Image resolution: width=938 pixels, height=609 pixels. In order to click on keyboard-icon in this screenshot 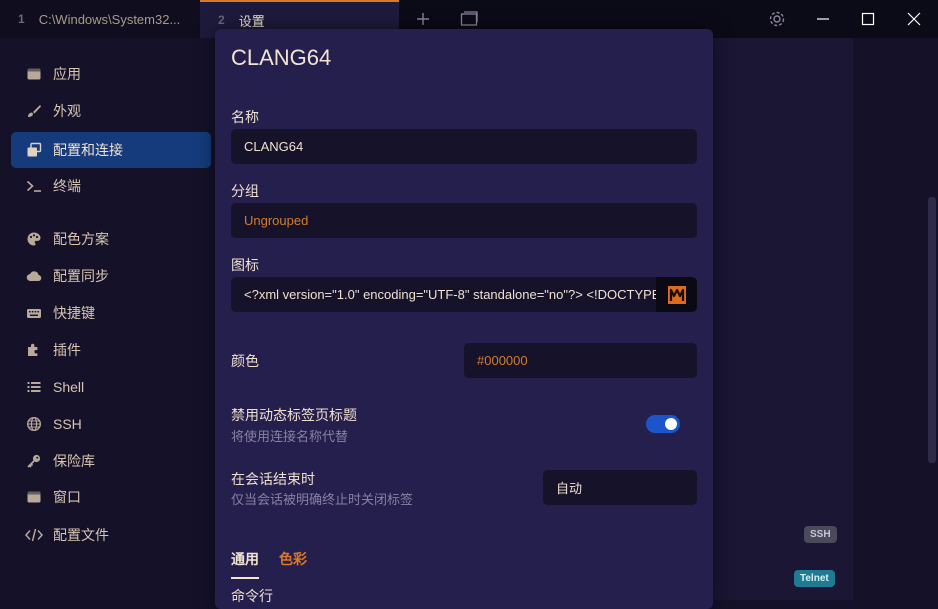, I will do `click(34, 313)`.